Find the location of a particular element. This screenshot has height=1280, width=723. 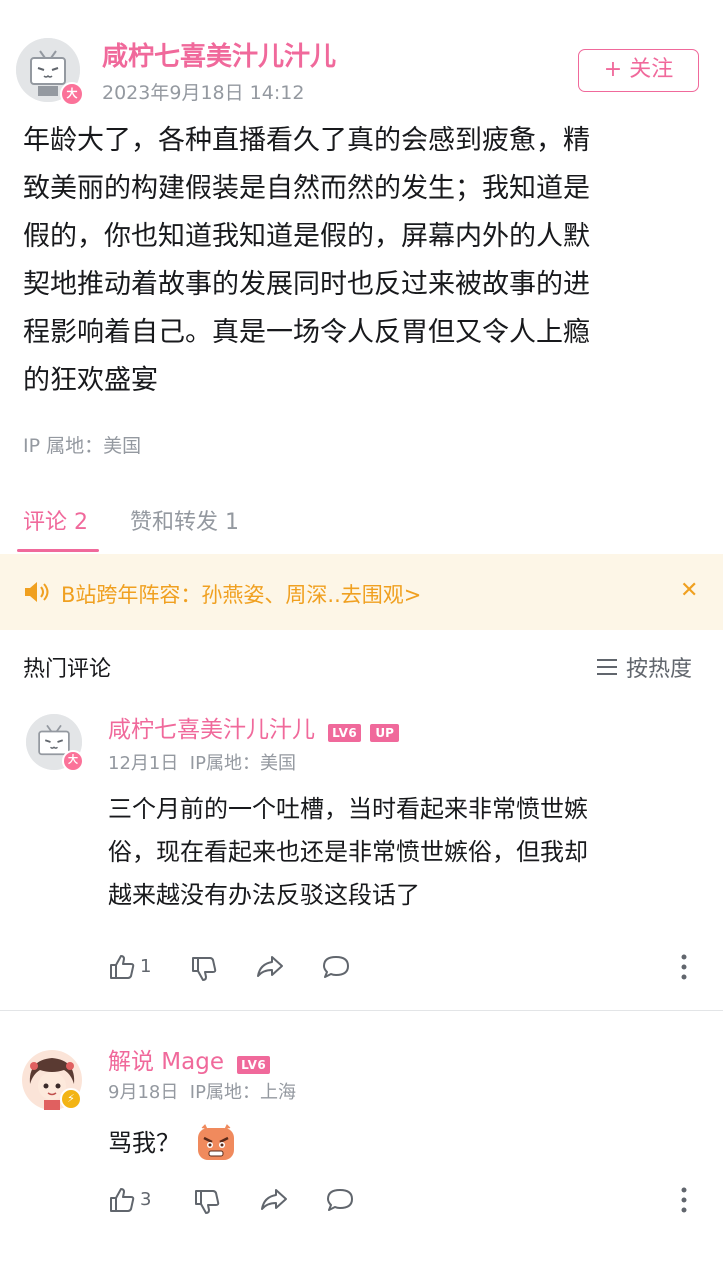

speaker-icon is located at coordinates (37, 592).